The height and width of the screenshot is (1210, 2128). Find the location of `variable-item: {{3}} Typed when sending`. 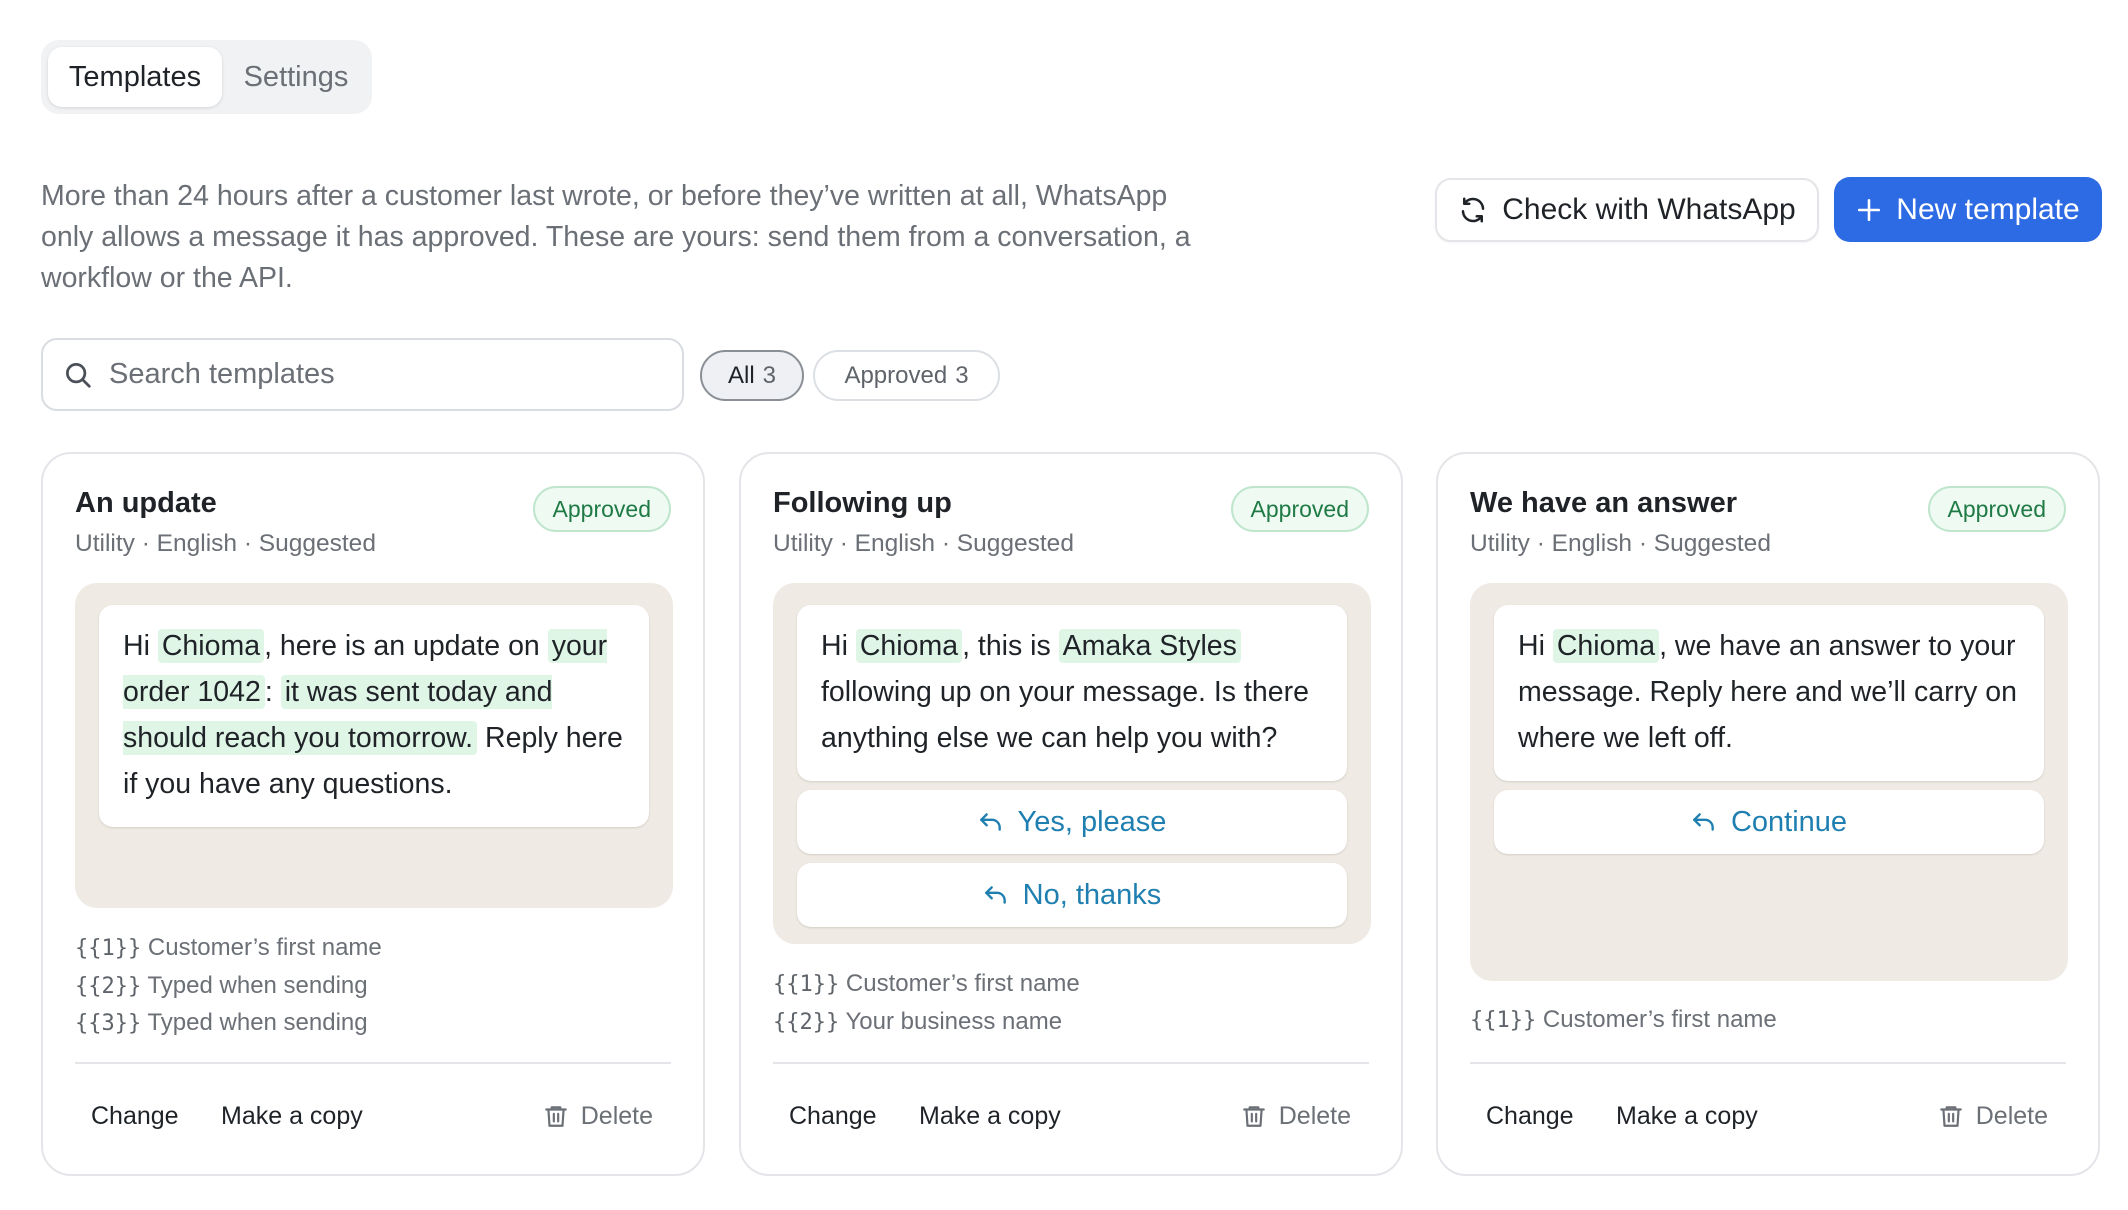

variable-item: {{3}} Typed when sending is located at coordinates (228, 1024).